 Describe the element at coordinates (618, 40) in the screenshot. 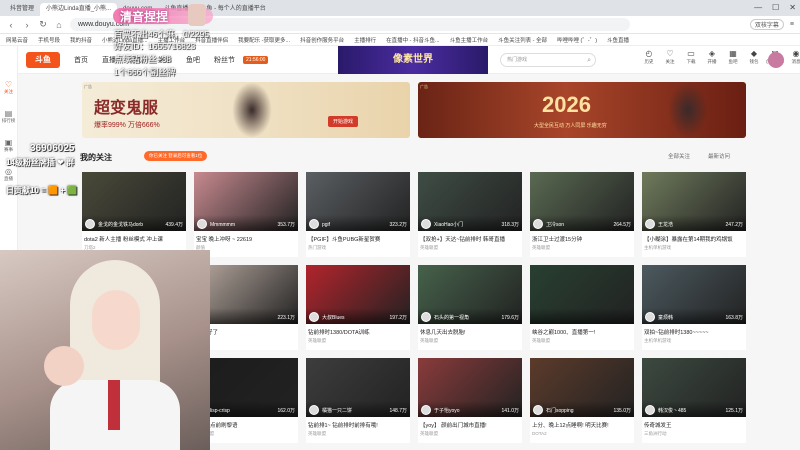

I see `bookmark-item: 斗鱼直播` at that location.